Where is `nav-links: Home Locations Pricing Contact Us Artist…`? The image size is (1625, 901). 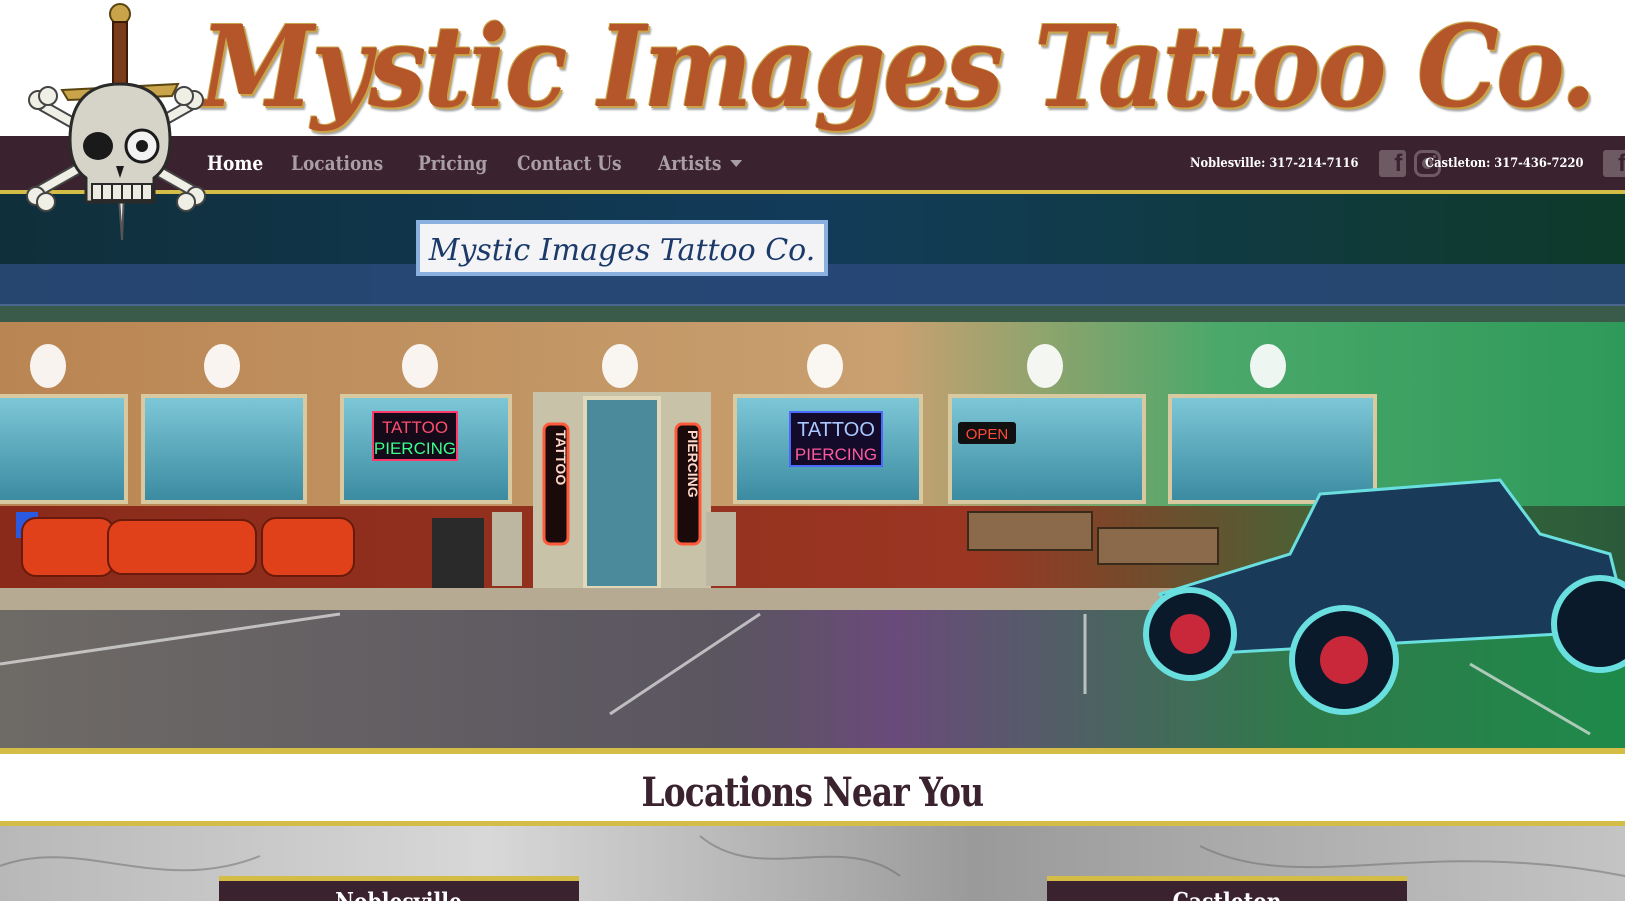 nav-links: Home Locations Pricing Contact Us Artist… is located at coordinates (478, 163).